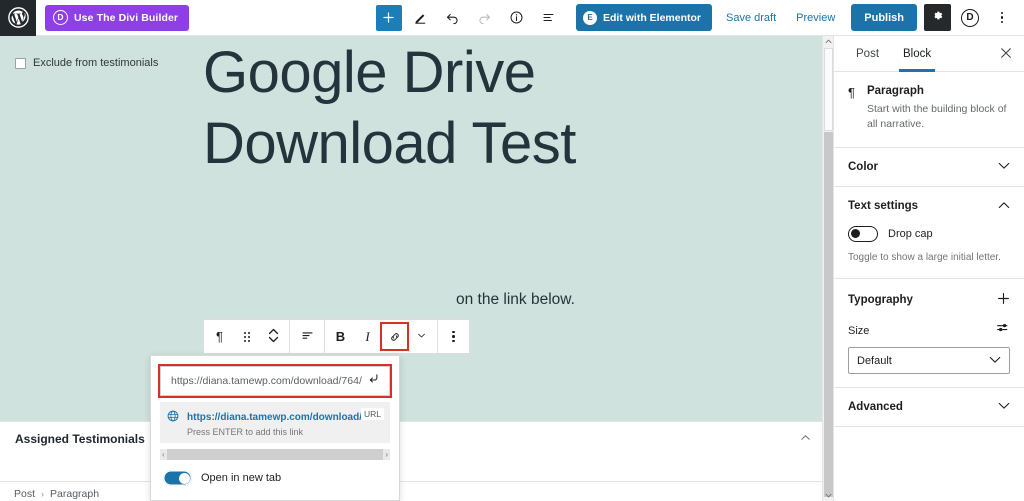 The width and height of the screenshot is (1024, 501). I want to click on size-select: Default, so click(929, 360).